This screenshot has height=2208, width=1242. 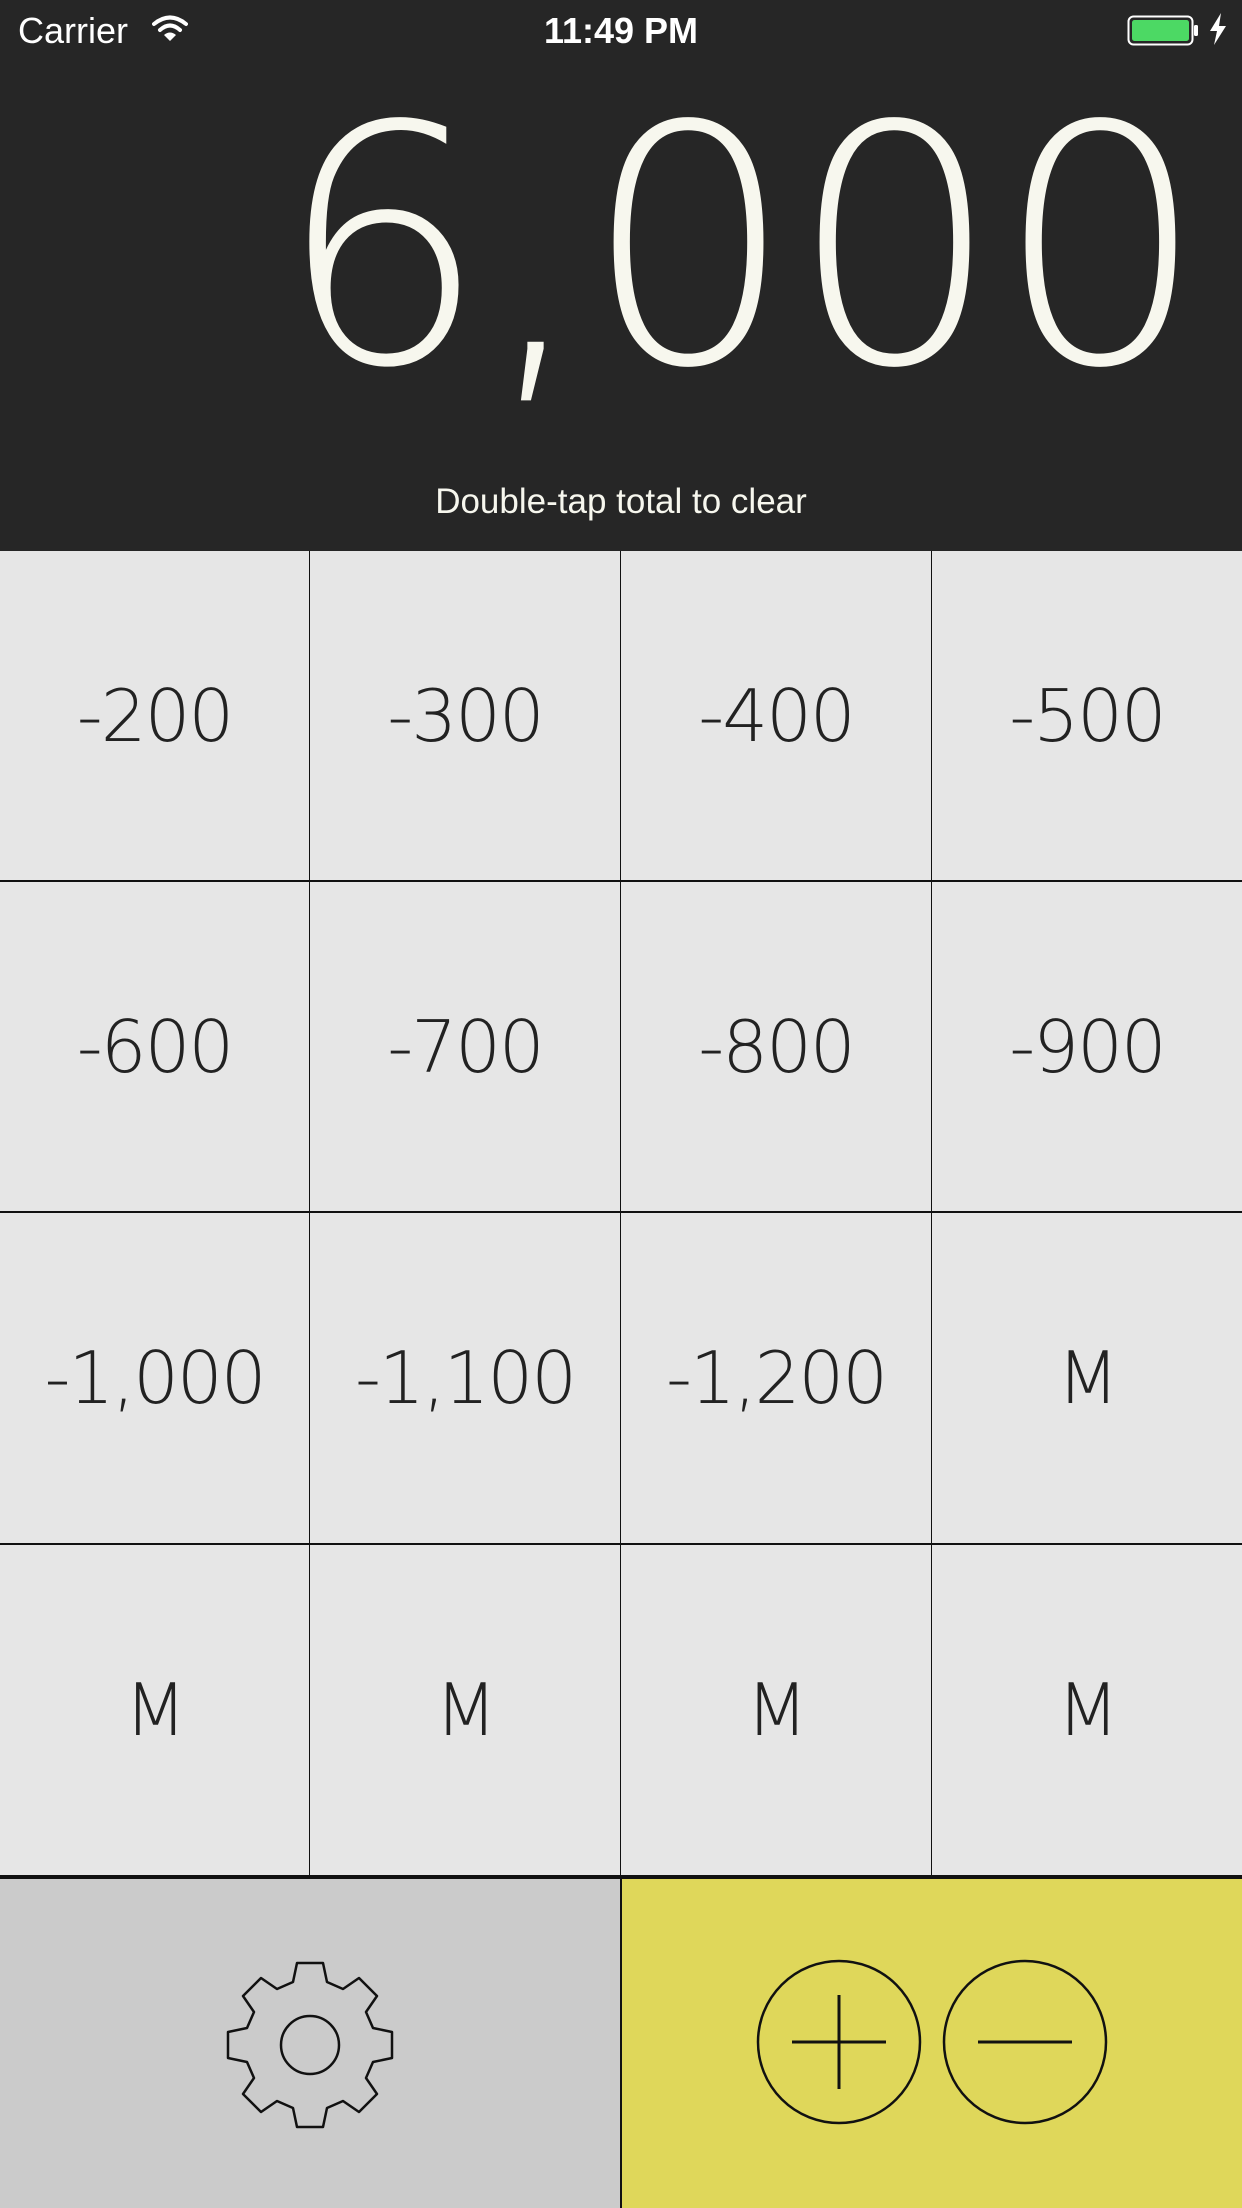 I want to click on memory-key-2: M, so click(x=154, y=1710).